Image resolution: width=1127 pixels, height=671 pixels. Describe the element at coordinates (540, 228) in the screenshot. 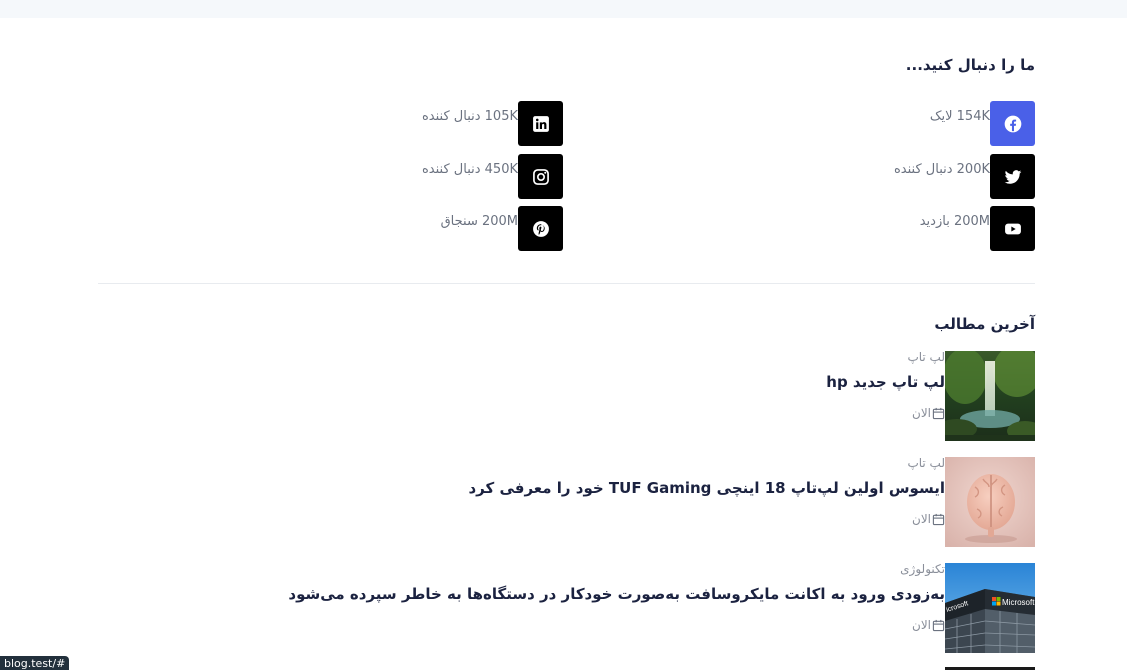

I see `pinterest-icon` at that location.